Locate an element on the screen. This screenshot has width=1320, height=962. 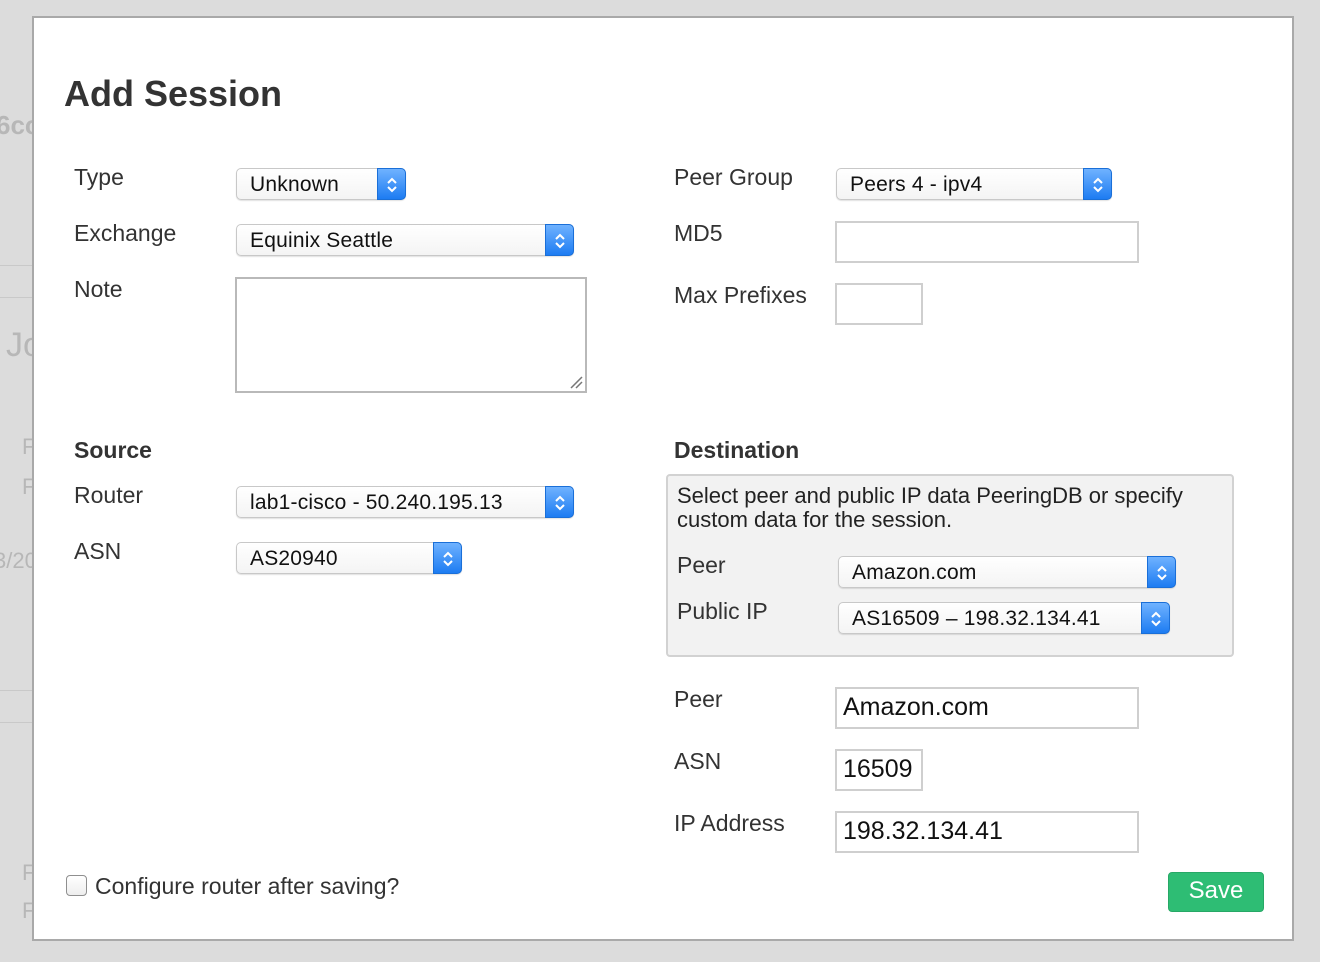
peer-select: Amazon.com is located at coordinates (1007, 572).